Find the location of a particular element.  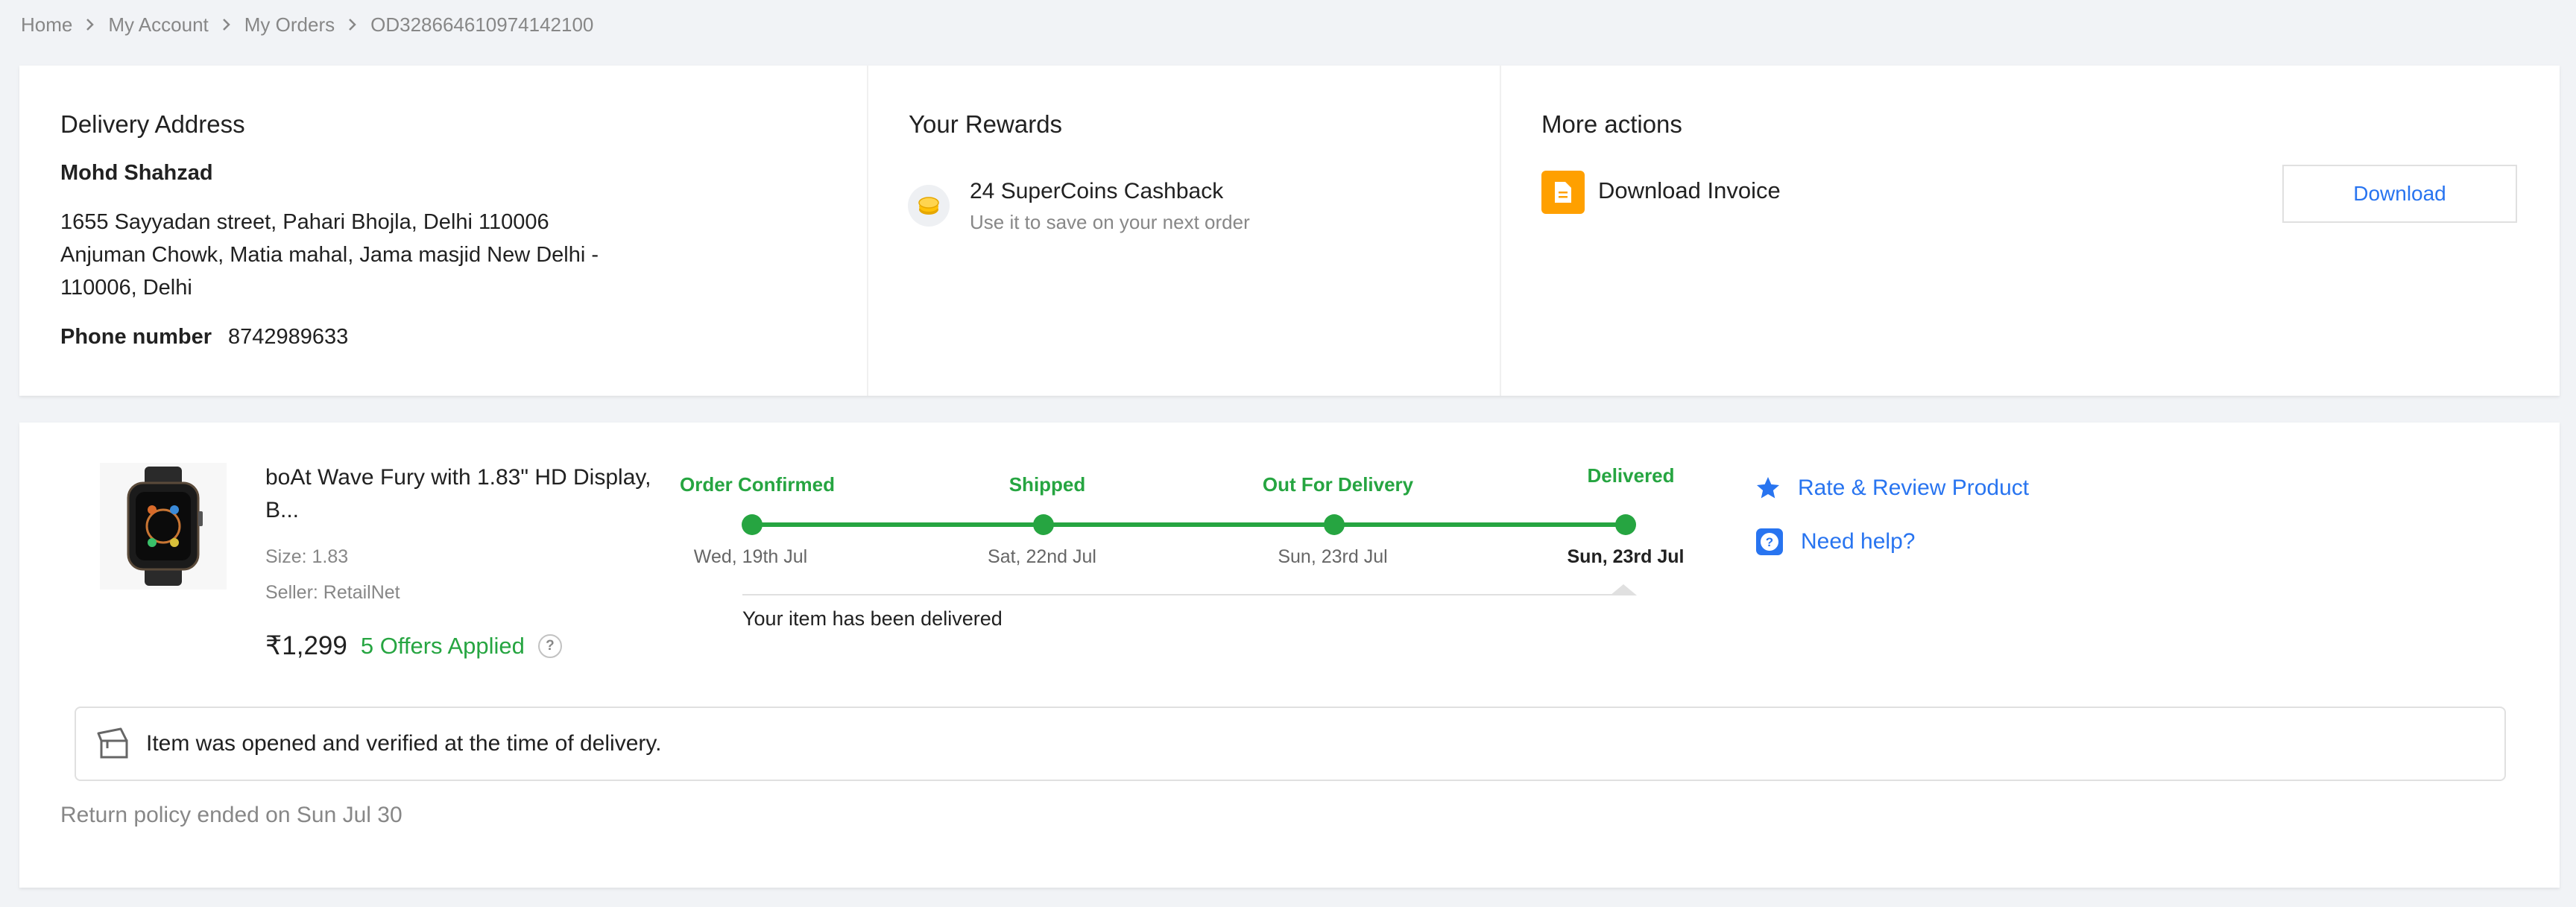

supercoins-cashback: 24 SuperCoins Cashback is located at coordinates (1097, 191).